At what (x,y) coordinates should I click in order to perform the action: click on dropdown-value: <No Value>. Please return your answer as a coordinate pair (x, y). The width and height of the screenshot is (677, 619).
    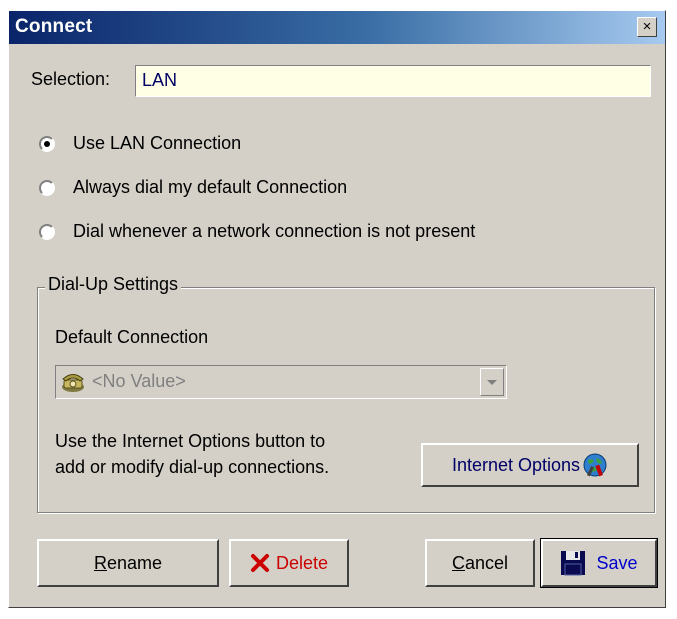
    Looking at the image, I should click on (139, 381).